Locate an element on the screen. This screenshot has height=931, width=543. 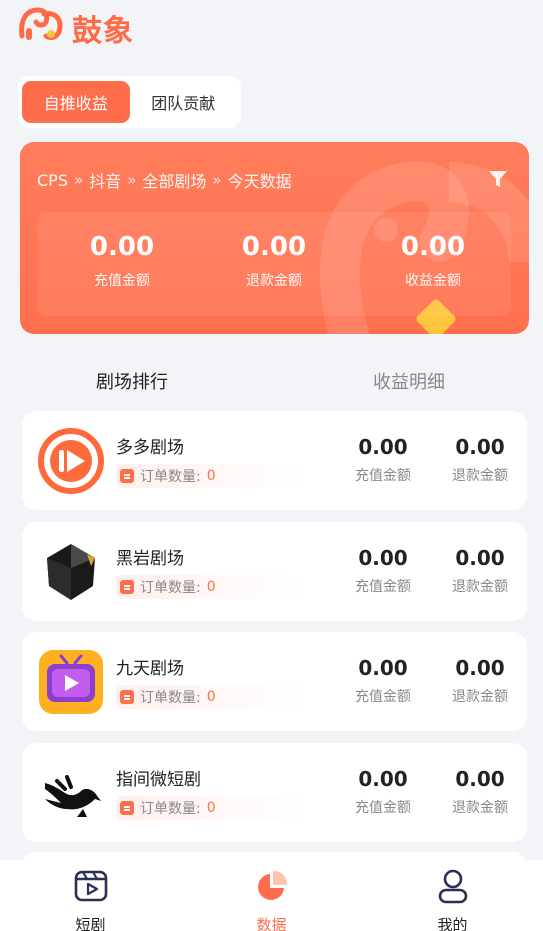
theater-name: 指间微短剧 is located at coordinates (158, 780).